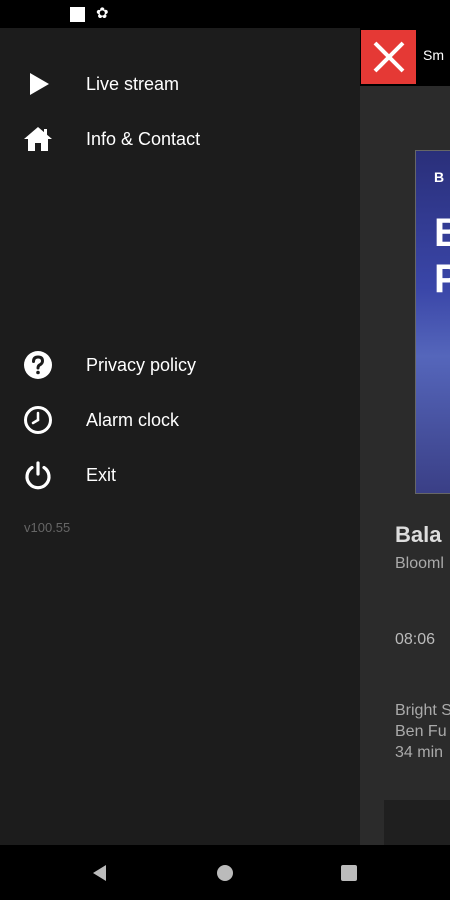  Describe the element at coordinates (38, 475) in the screenshot. I see `power-icon` at that location.